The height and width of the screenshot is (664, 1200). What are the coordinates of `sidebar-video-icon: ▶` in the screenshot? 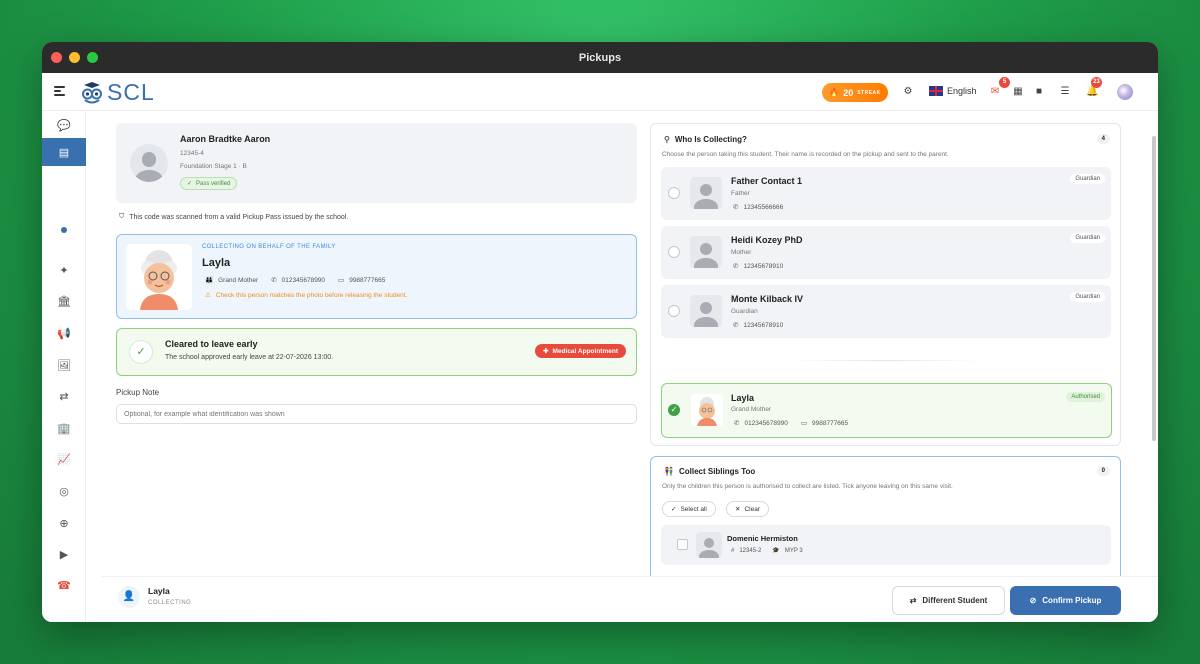 It's located at (64, 554).